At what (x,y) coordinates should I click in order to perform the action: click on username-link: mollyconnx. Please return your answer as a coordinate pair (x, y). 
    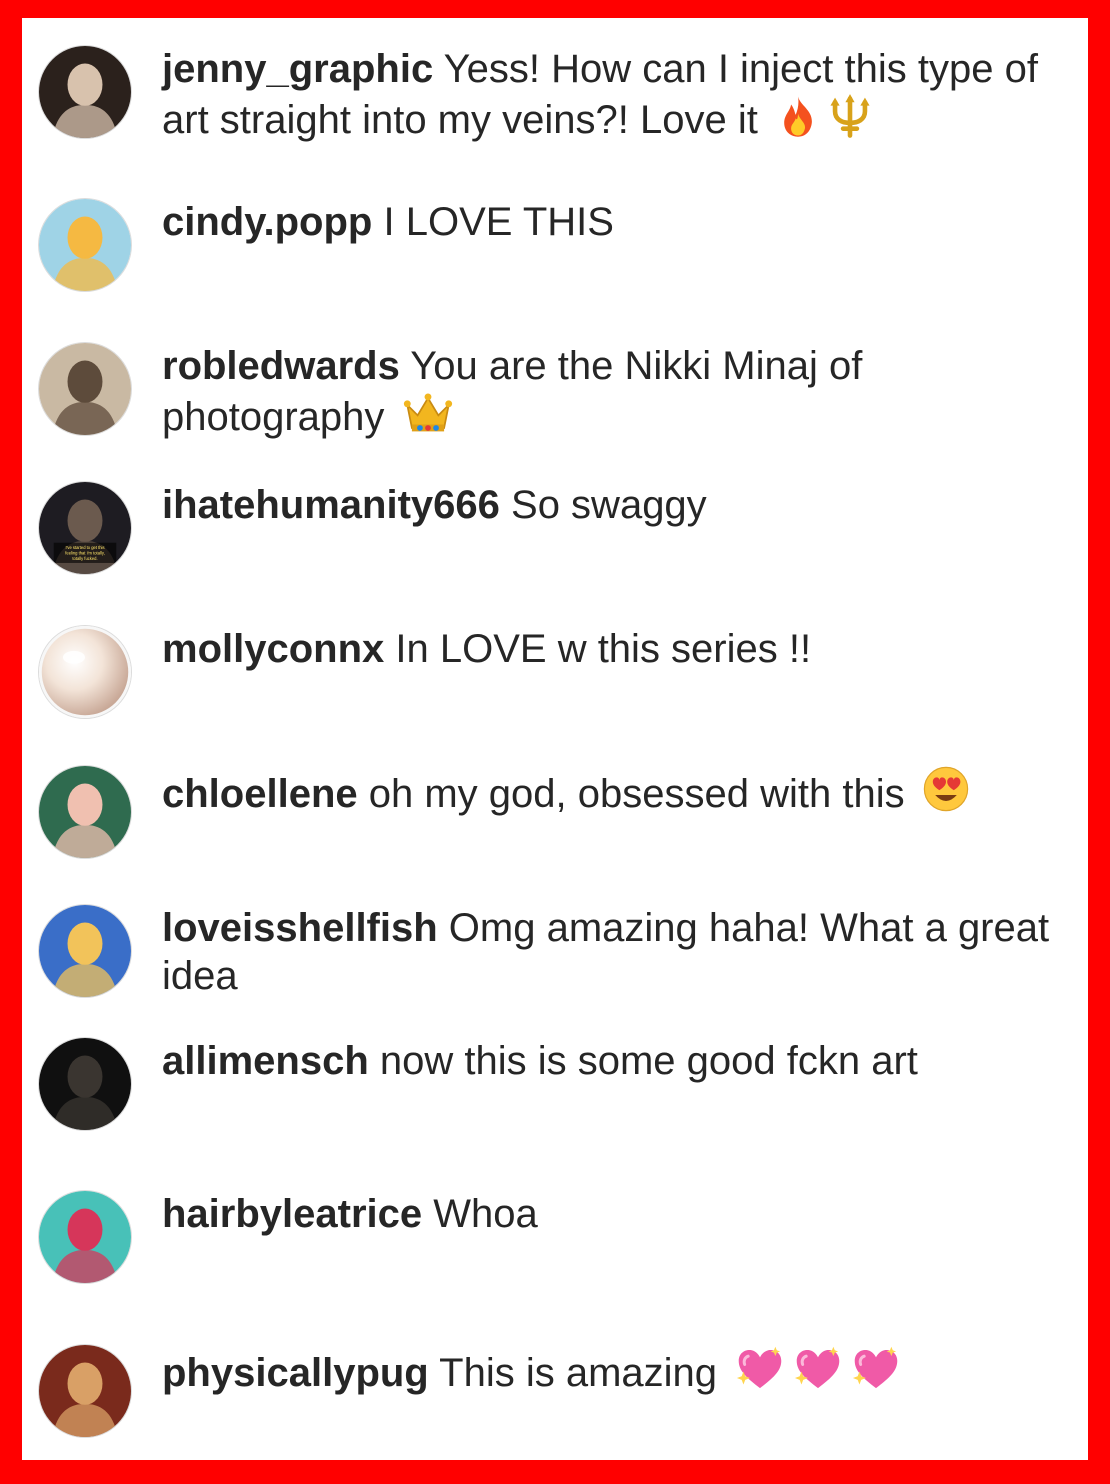
    Looking at the image, I should click on (273, 649).